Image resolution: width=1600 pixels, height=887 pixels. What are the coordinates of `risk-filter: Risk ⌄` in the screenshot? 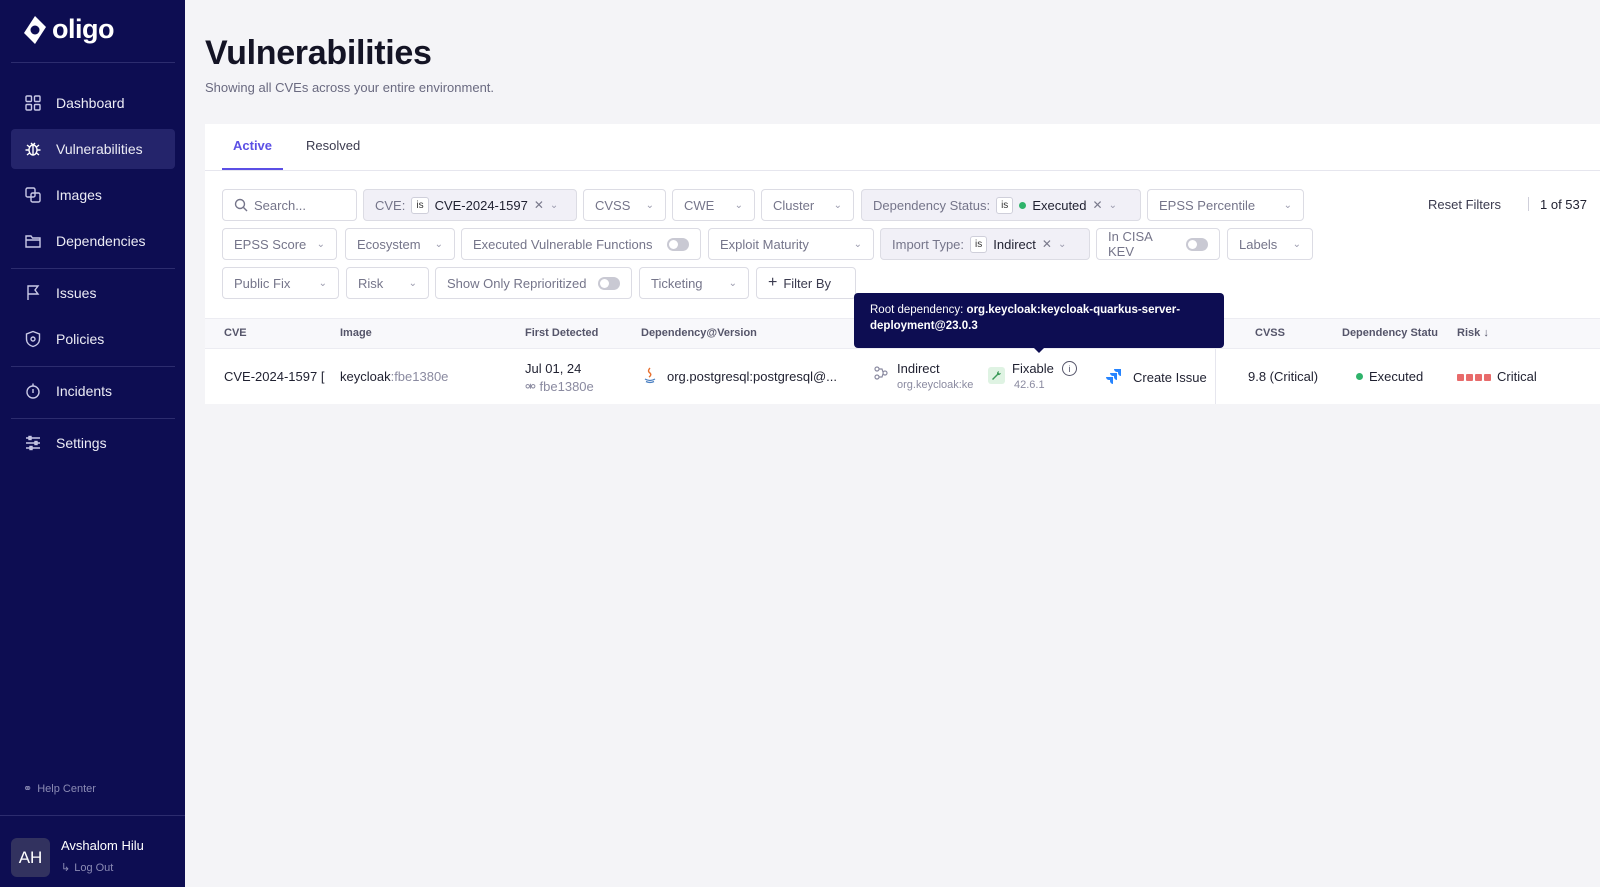 It's located at (387, 283).